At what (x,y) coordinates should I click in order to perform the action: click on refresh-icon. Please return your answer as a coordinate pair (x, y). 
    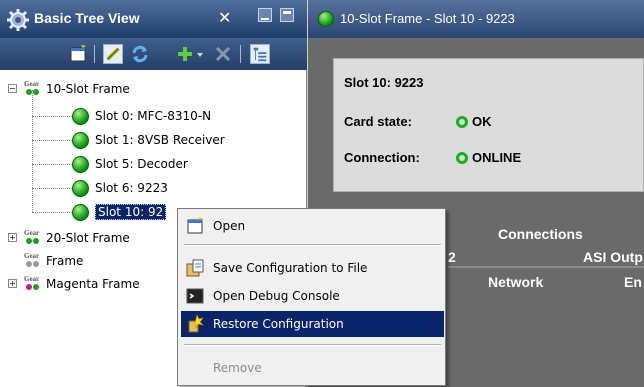
    Looking at the image, I should click on (140, 54).